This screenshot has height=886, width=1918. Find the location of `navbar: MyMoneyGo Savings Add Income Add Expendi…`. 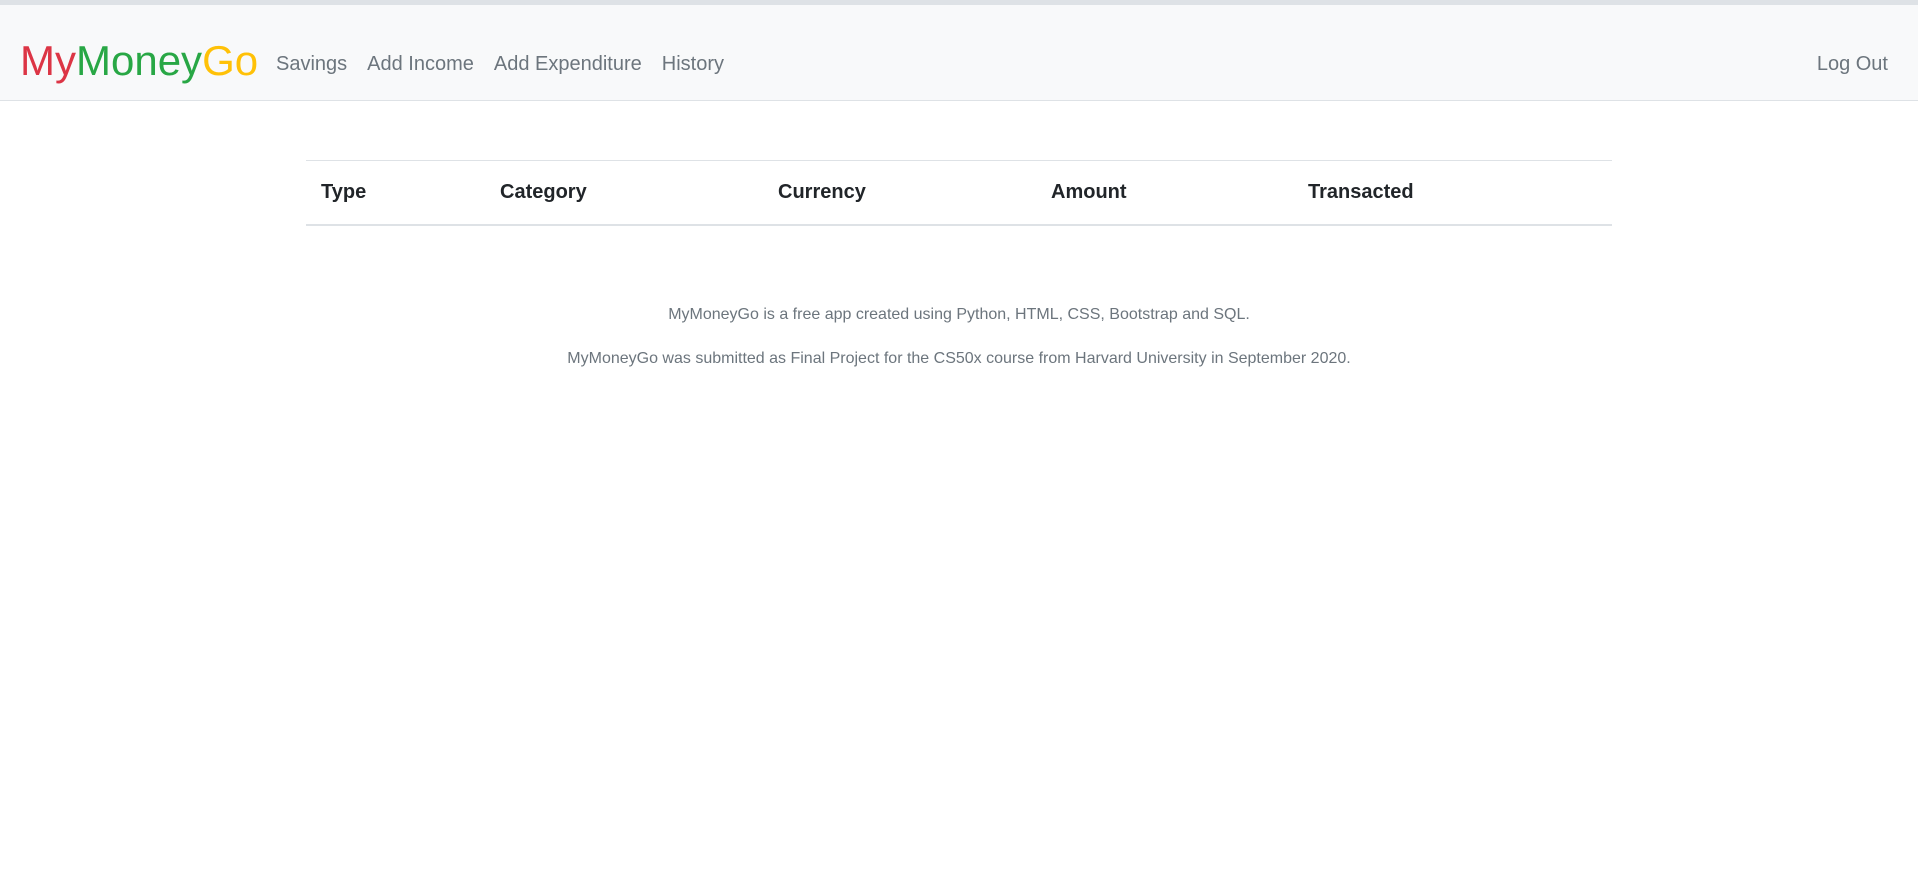

navbar: MyMoneyGo Savings Add Income Add Expendi… is located at coordinates (959, 53).